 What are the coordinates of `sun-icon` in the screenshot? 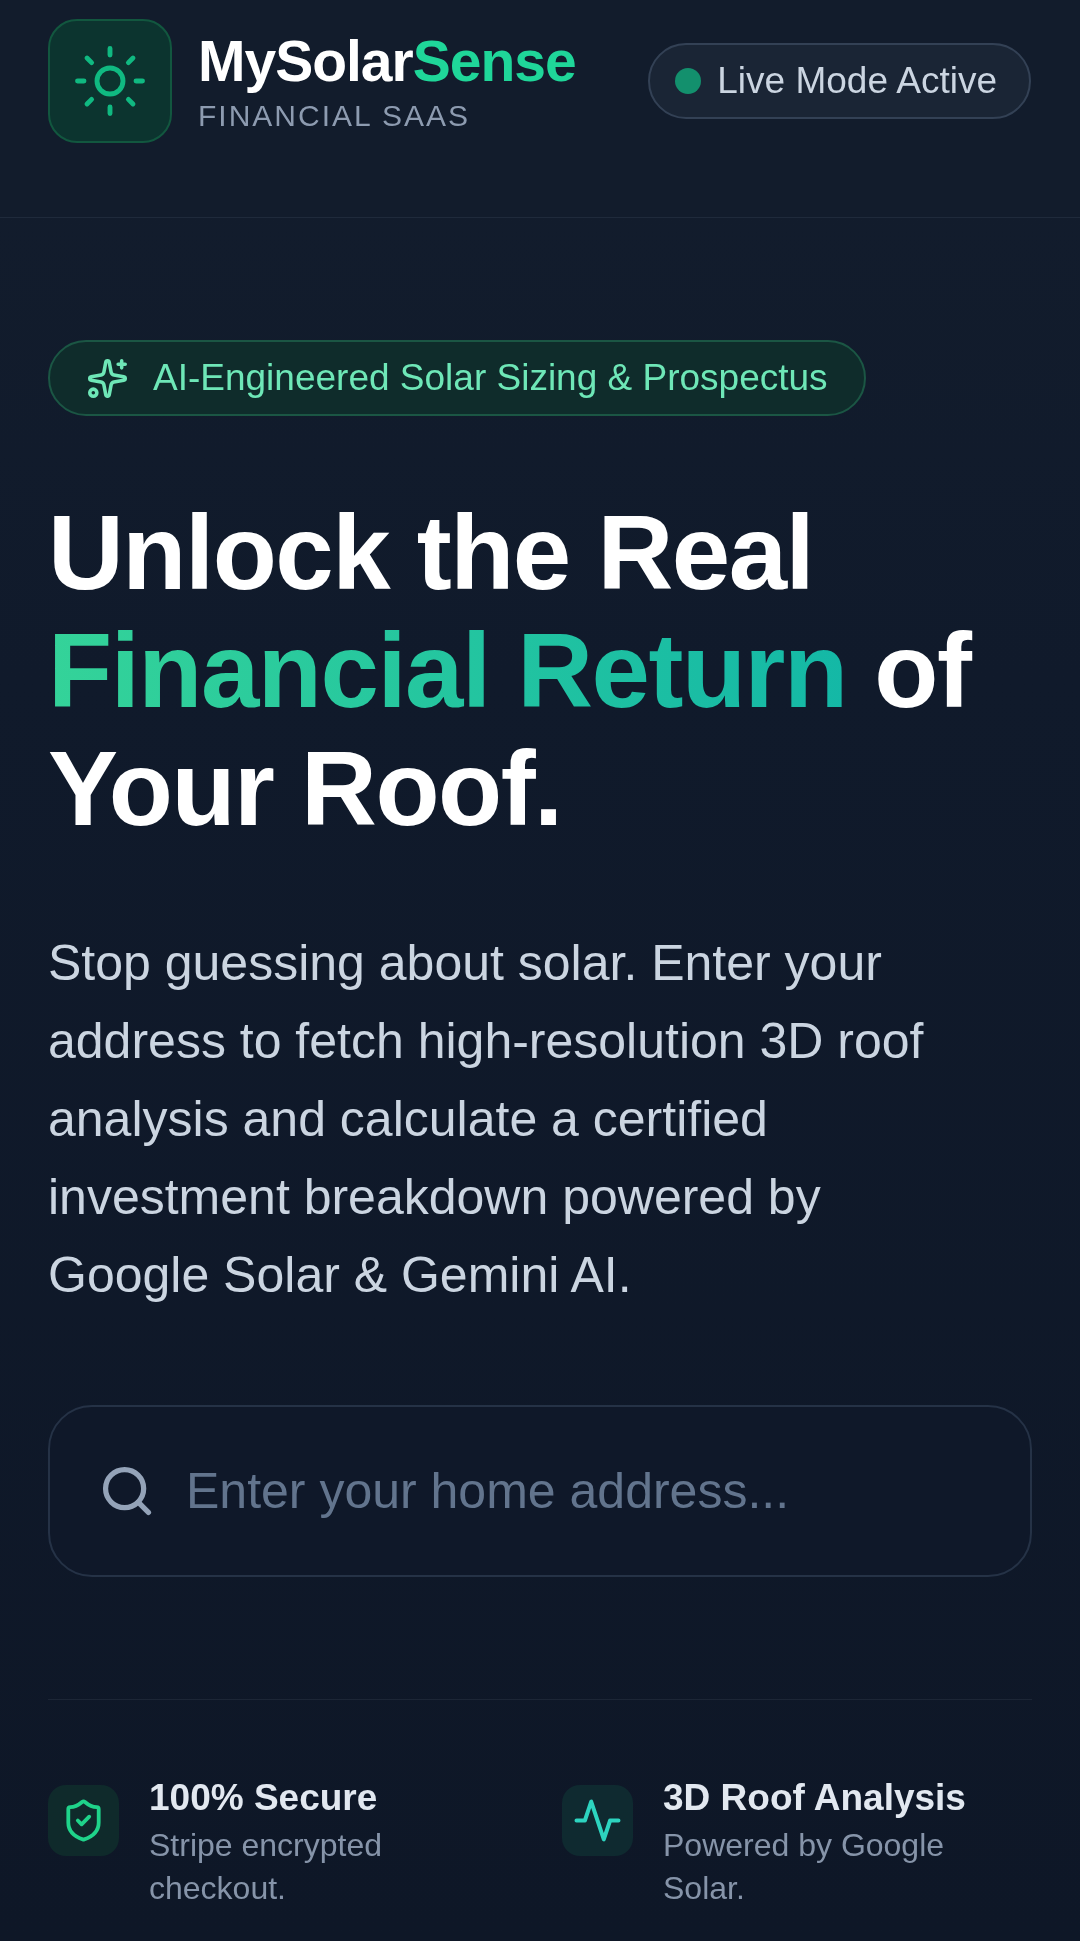 It's located at (110, 81).